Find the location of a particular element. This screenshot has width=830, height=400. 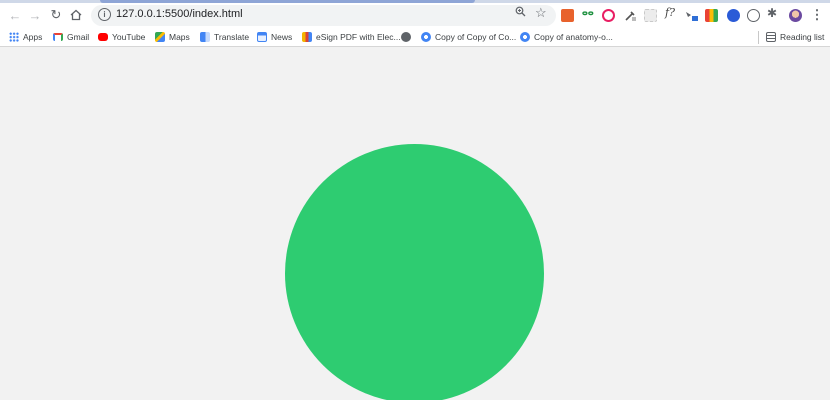

bookmark-news: News is located at coordinates (274, 37).